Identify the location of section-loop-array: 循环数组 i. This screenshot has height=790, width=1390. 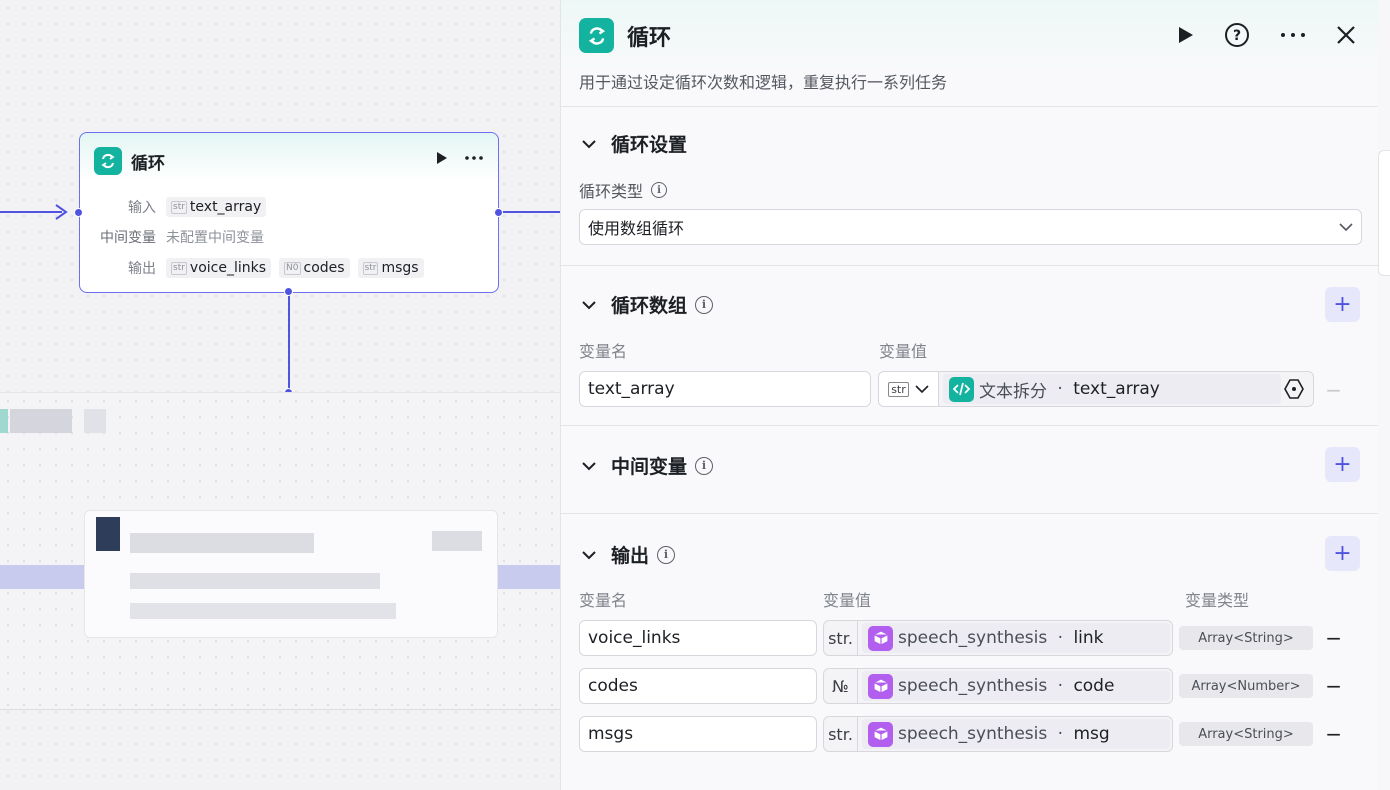
(647, 304).